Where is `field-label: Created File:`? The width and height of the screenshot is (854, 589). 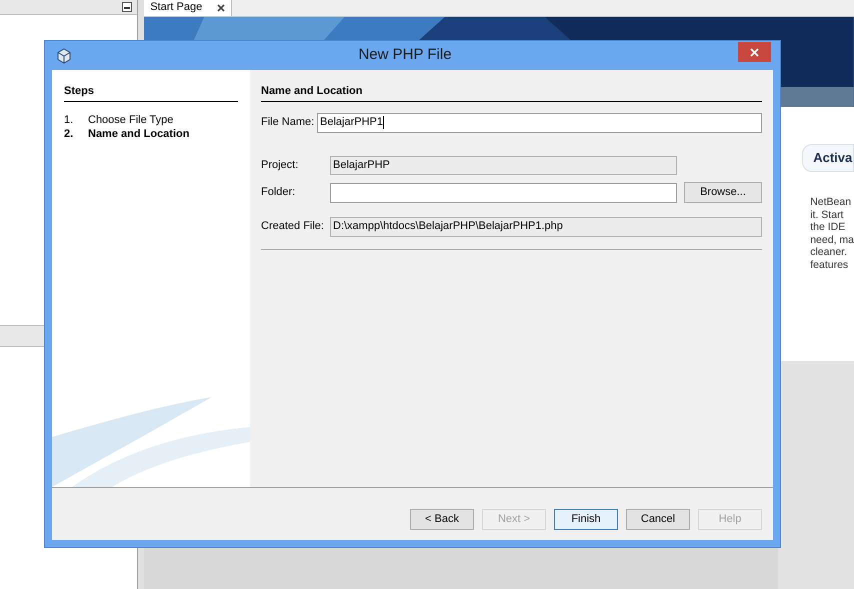 field-label: Created File: is located at coordinates (293, 226).